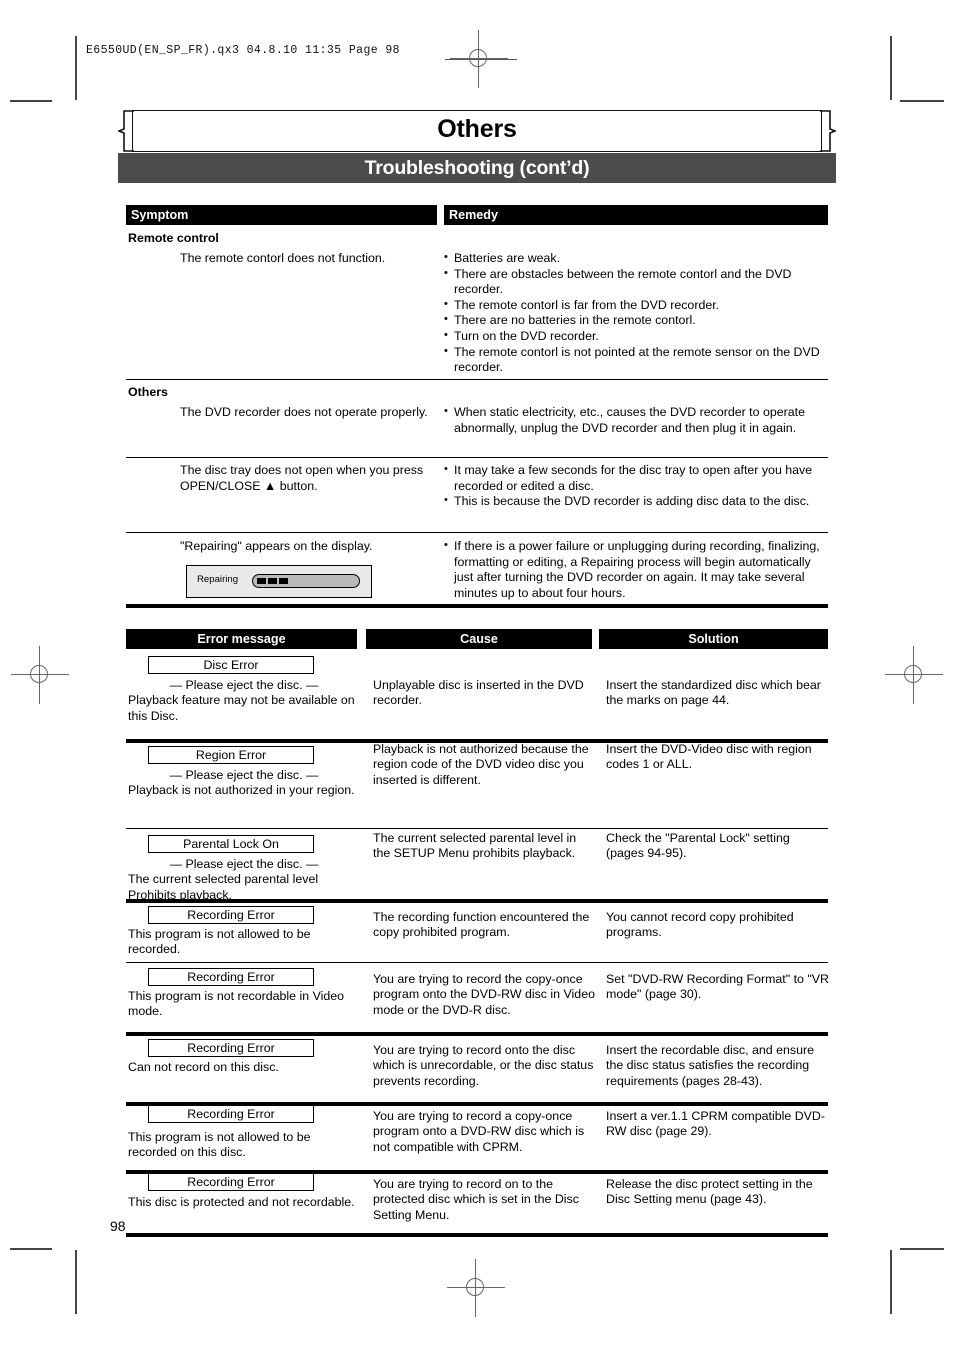 The height and width of the screenshot is (1351, 954). Describe the element at coordinates (241, 639) in the screenshot. I see `column-header-error-message: Error message` at that location.